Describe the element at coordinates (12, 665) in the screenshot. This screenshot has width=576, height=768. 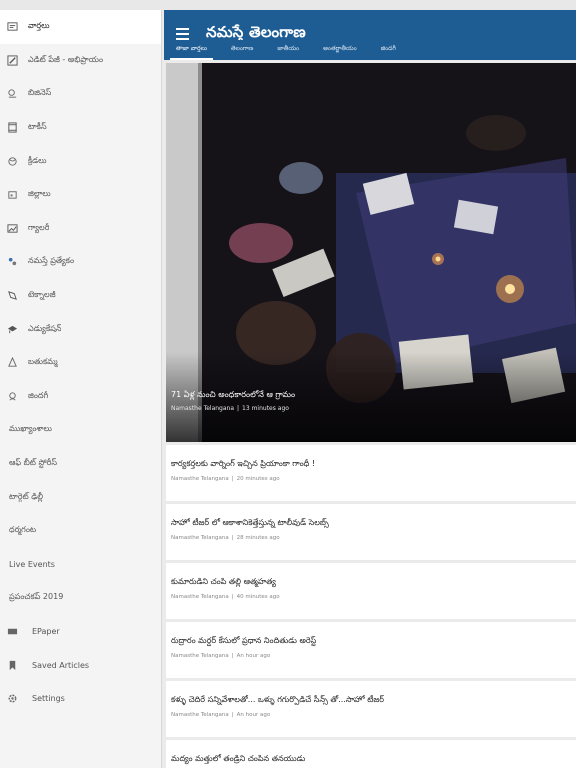
I see `bookmark-icon` at that location.